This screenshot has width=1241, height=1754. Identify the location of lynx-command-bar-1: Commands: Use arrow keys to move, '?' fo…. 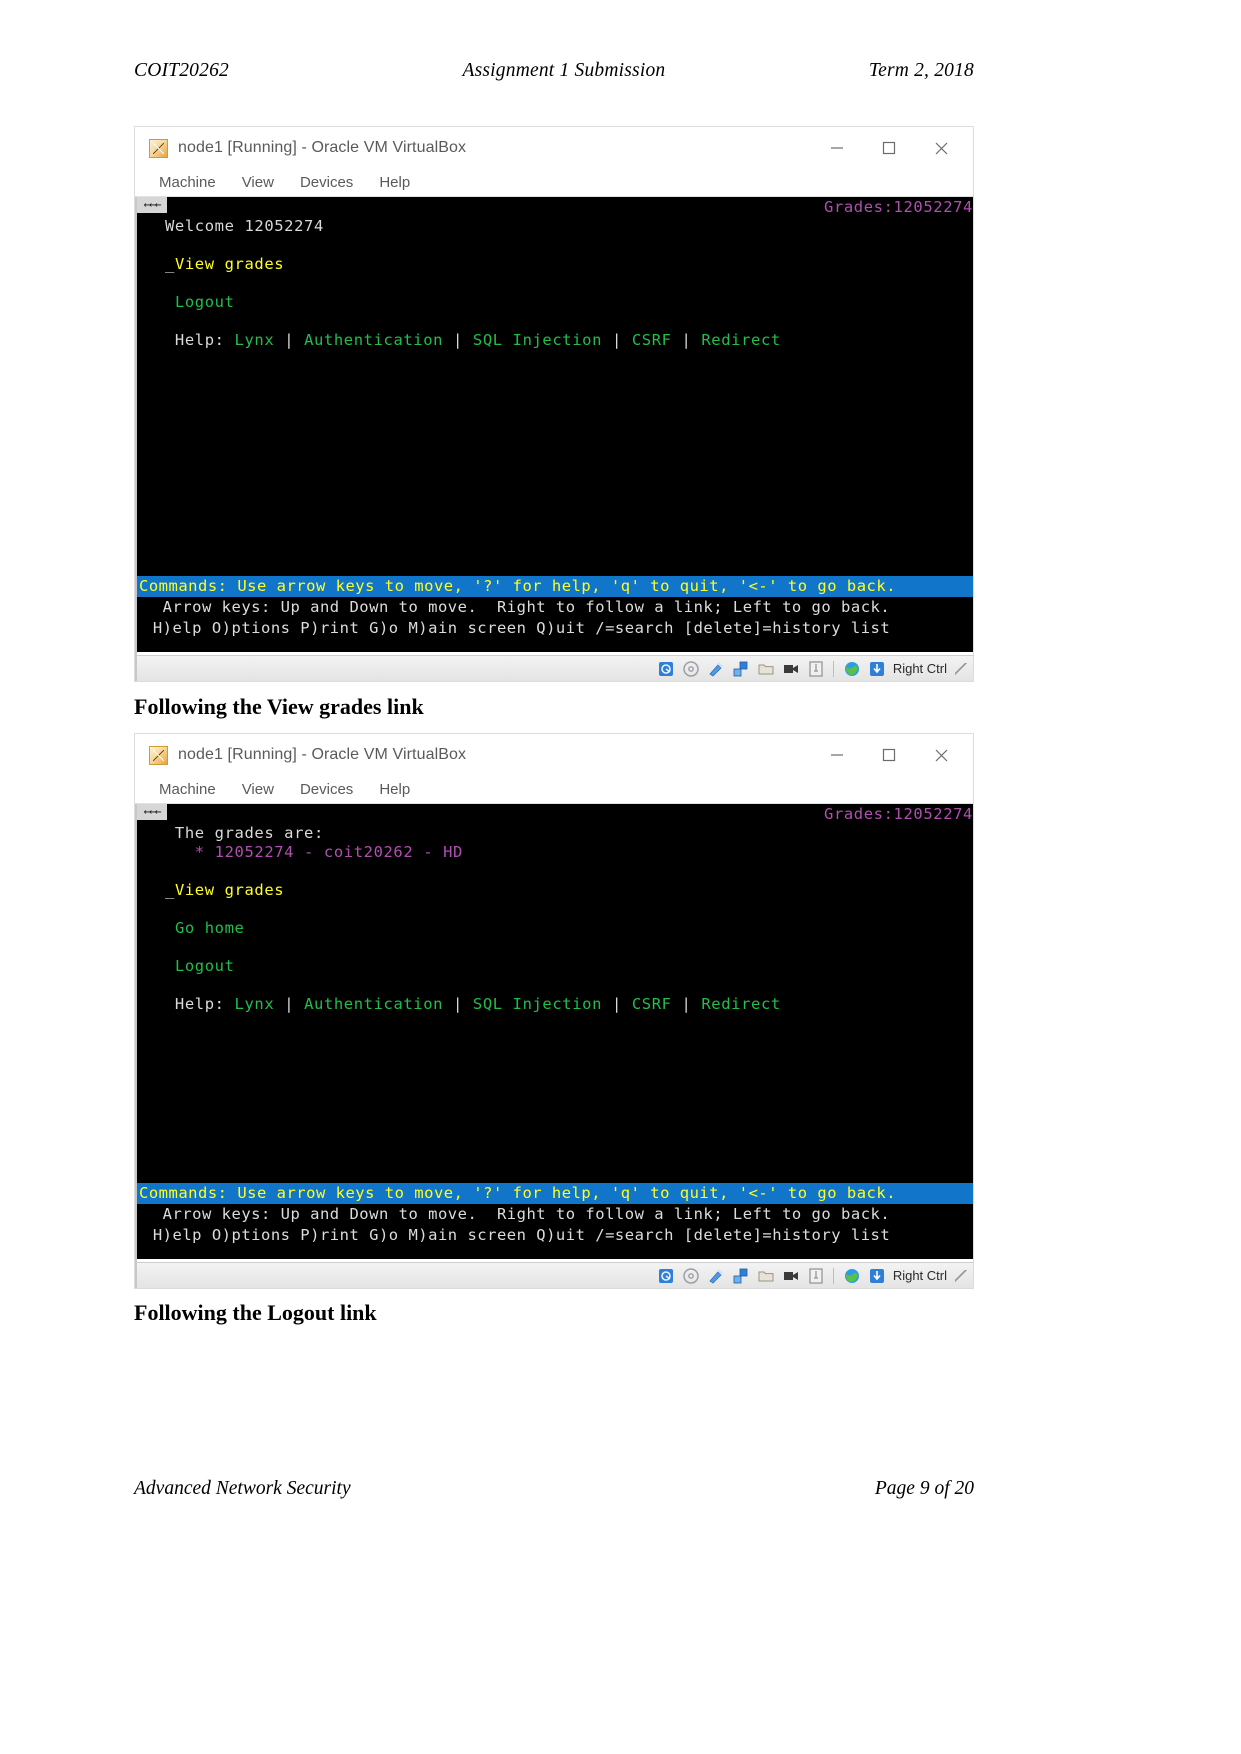
(555, 586).